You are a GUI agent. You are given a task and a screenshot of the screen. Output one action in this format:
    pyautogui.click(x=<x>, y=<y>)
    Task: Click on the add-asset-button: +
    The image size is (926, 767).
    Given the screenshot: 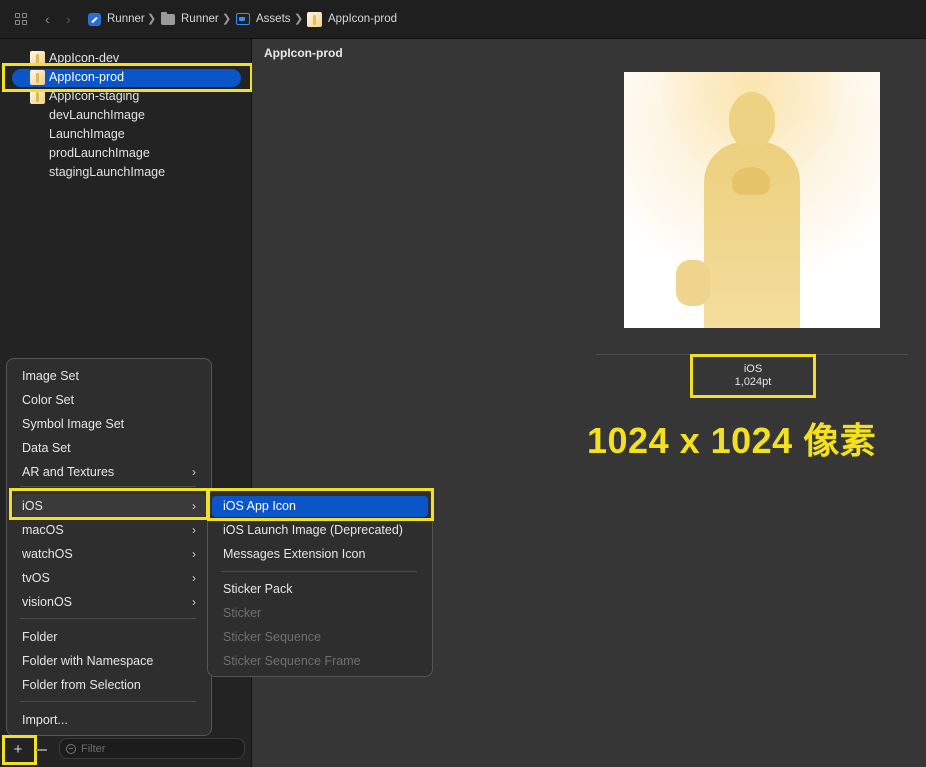 What is the action you would take?
    pyautogui.click(x=18, y=750)
    